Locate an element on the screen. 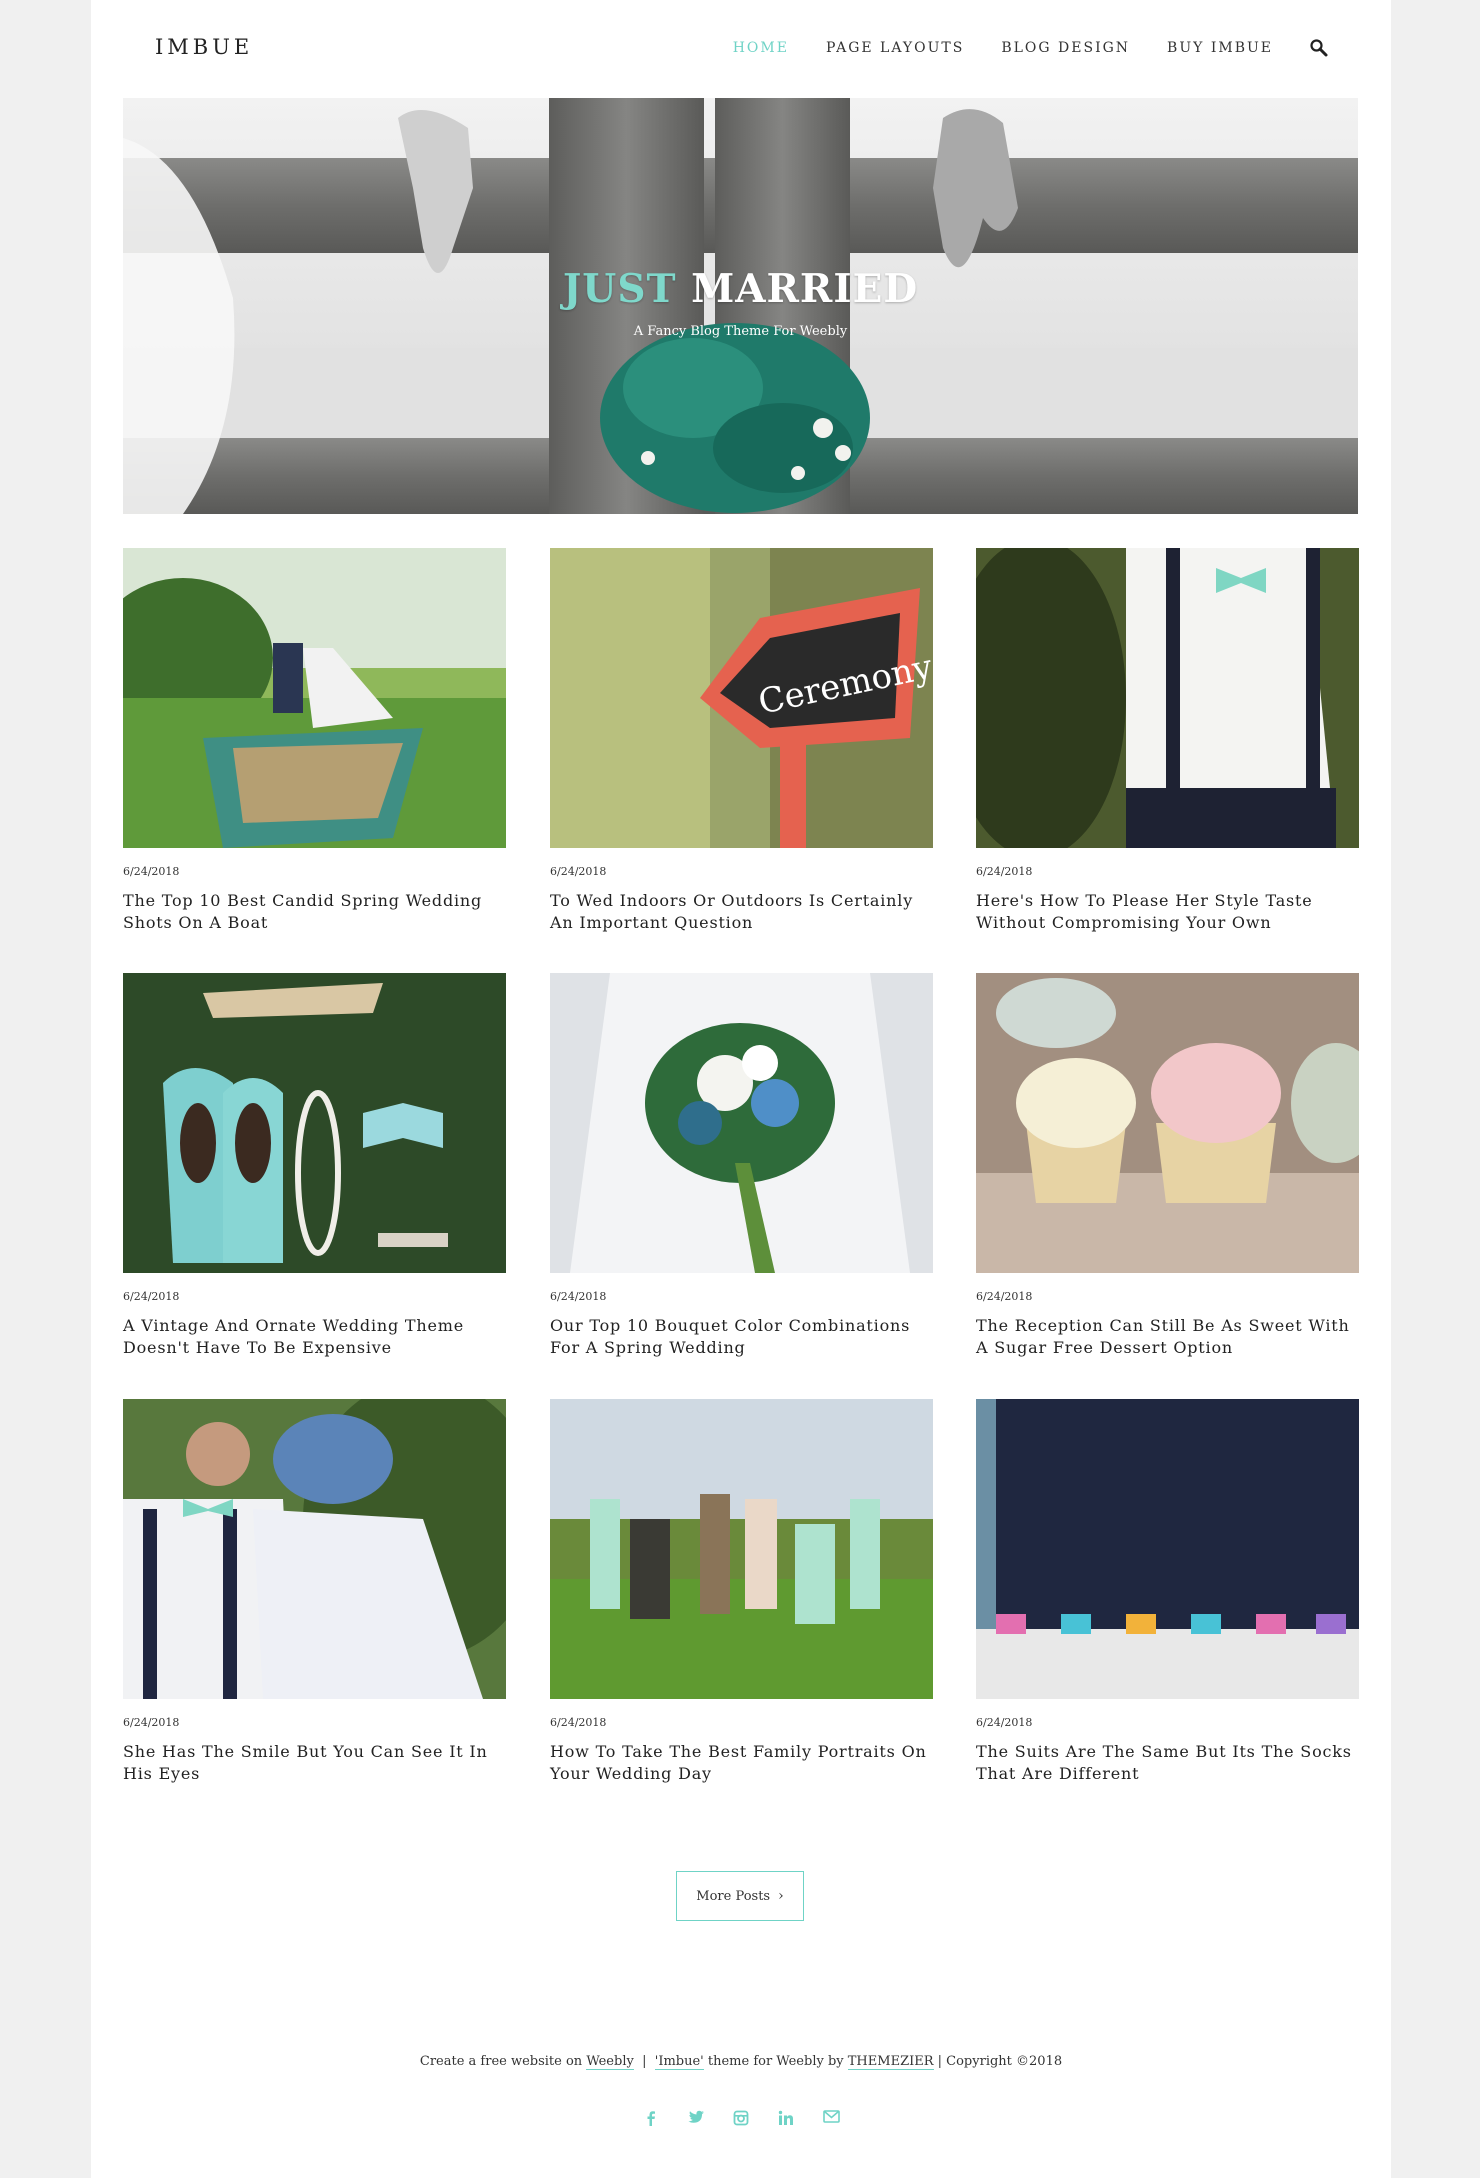 The image size is (1480, 2178). hero-title-accent: JUST is located at coordinates (619, 289).